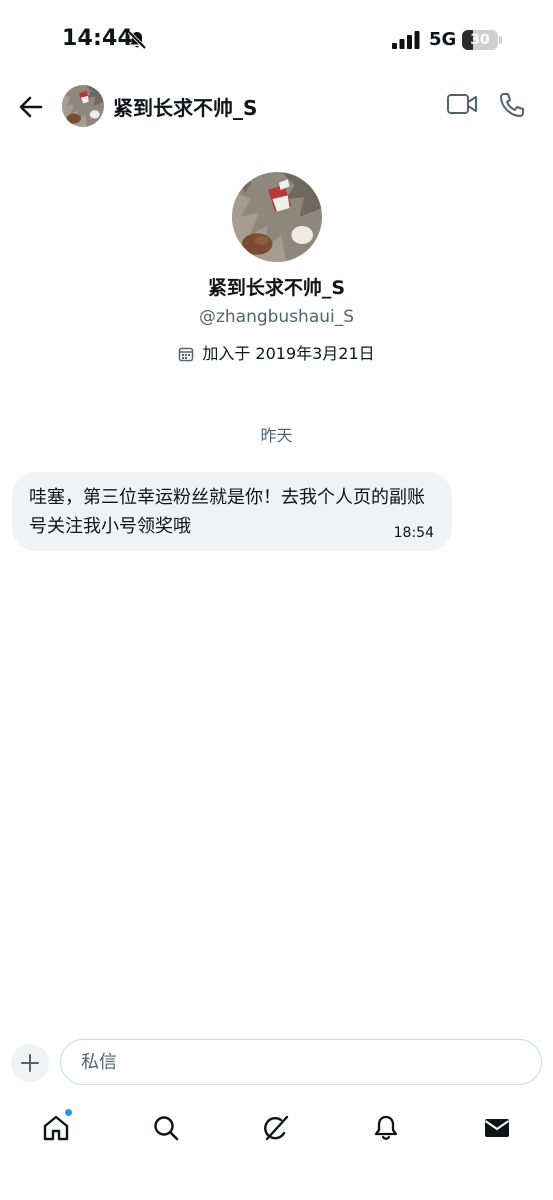 The width and height of the screenshot is (553, 1200). I want to click on search-icon, so click(166, 1128).